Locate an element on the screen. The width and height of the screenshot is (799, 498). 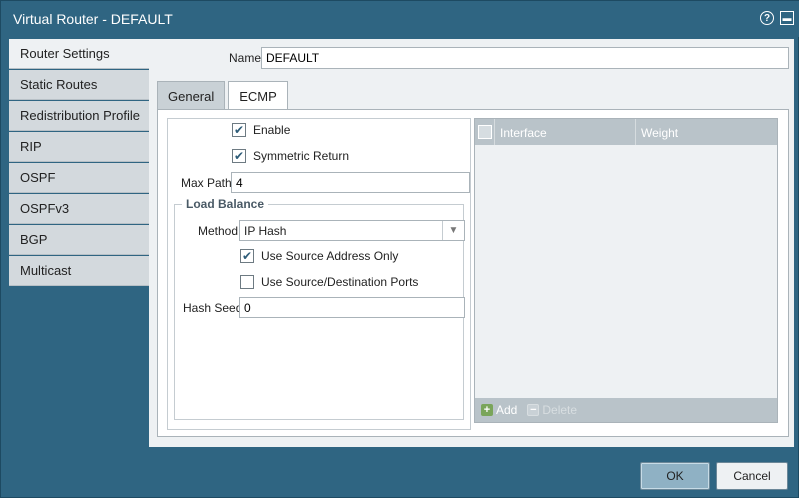
name-row: Name is located at coordinates (471, 58).